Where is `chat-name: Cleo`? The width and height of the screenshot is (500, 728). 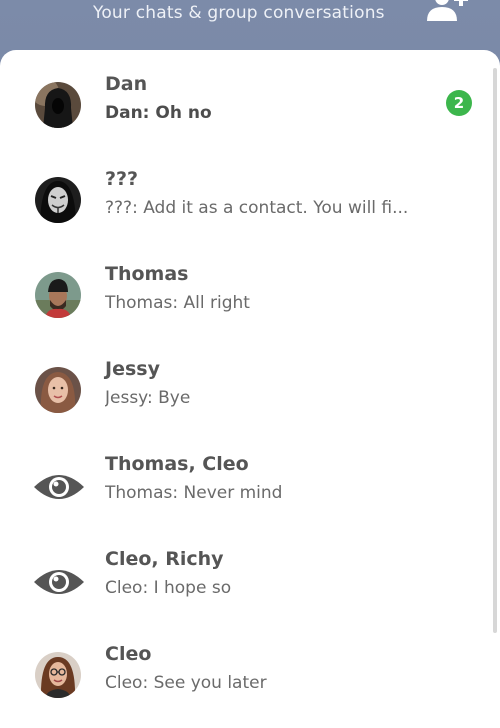 chat-name: Cleo is located at coordinates (128, 654).